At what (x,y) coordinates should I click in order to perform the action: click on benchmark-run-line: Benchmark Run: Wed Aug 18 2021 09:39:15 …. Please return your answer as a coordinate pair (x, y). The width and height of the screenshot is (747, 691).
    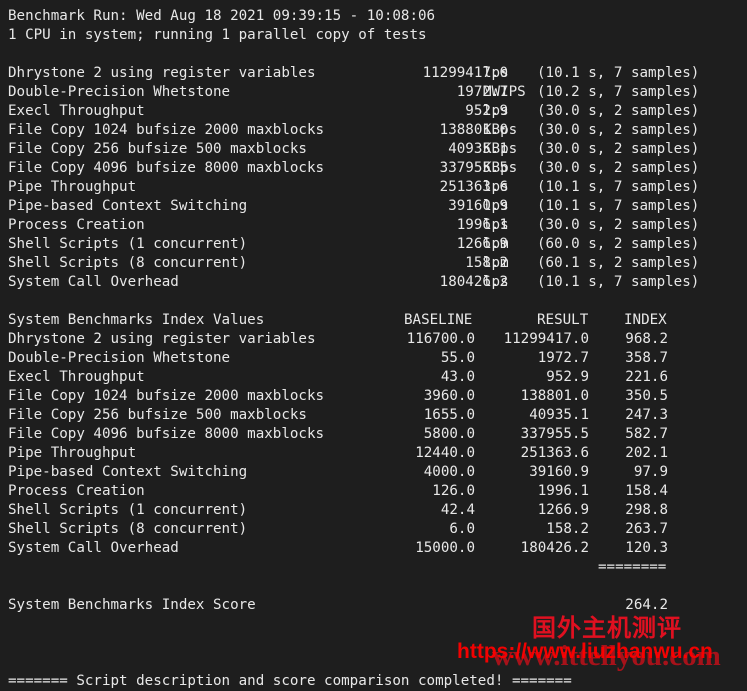
    Looking at the image, I should click on (222, 16).